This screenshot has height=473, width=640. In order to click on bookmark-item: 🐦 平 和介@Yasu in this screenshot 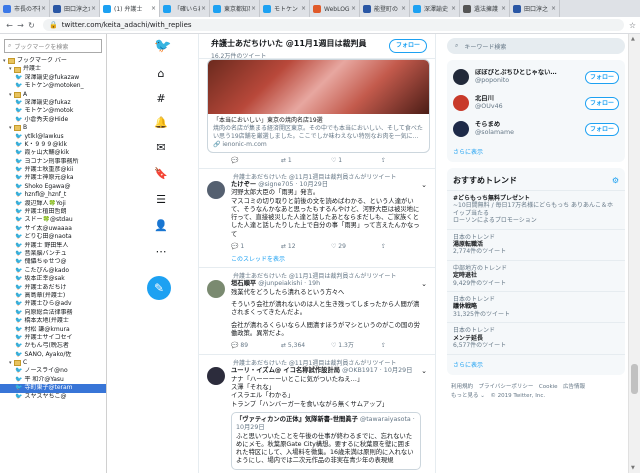, I will do `click(53, 380)`.